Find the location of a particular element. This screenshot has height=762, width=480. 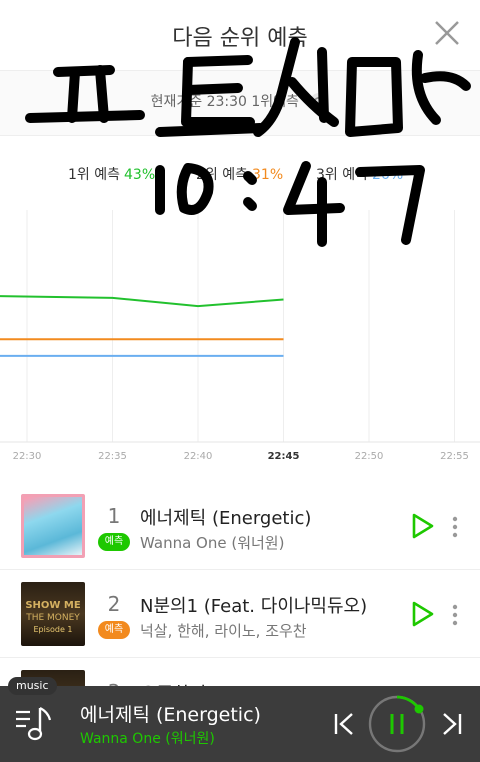

prediction-3: 3위 예측 26% is located at coordinates (359, 174).